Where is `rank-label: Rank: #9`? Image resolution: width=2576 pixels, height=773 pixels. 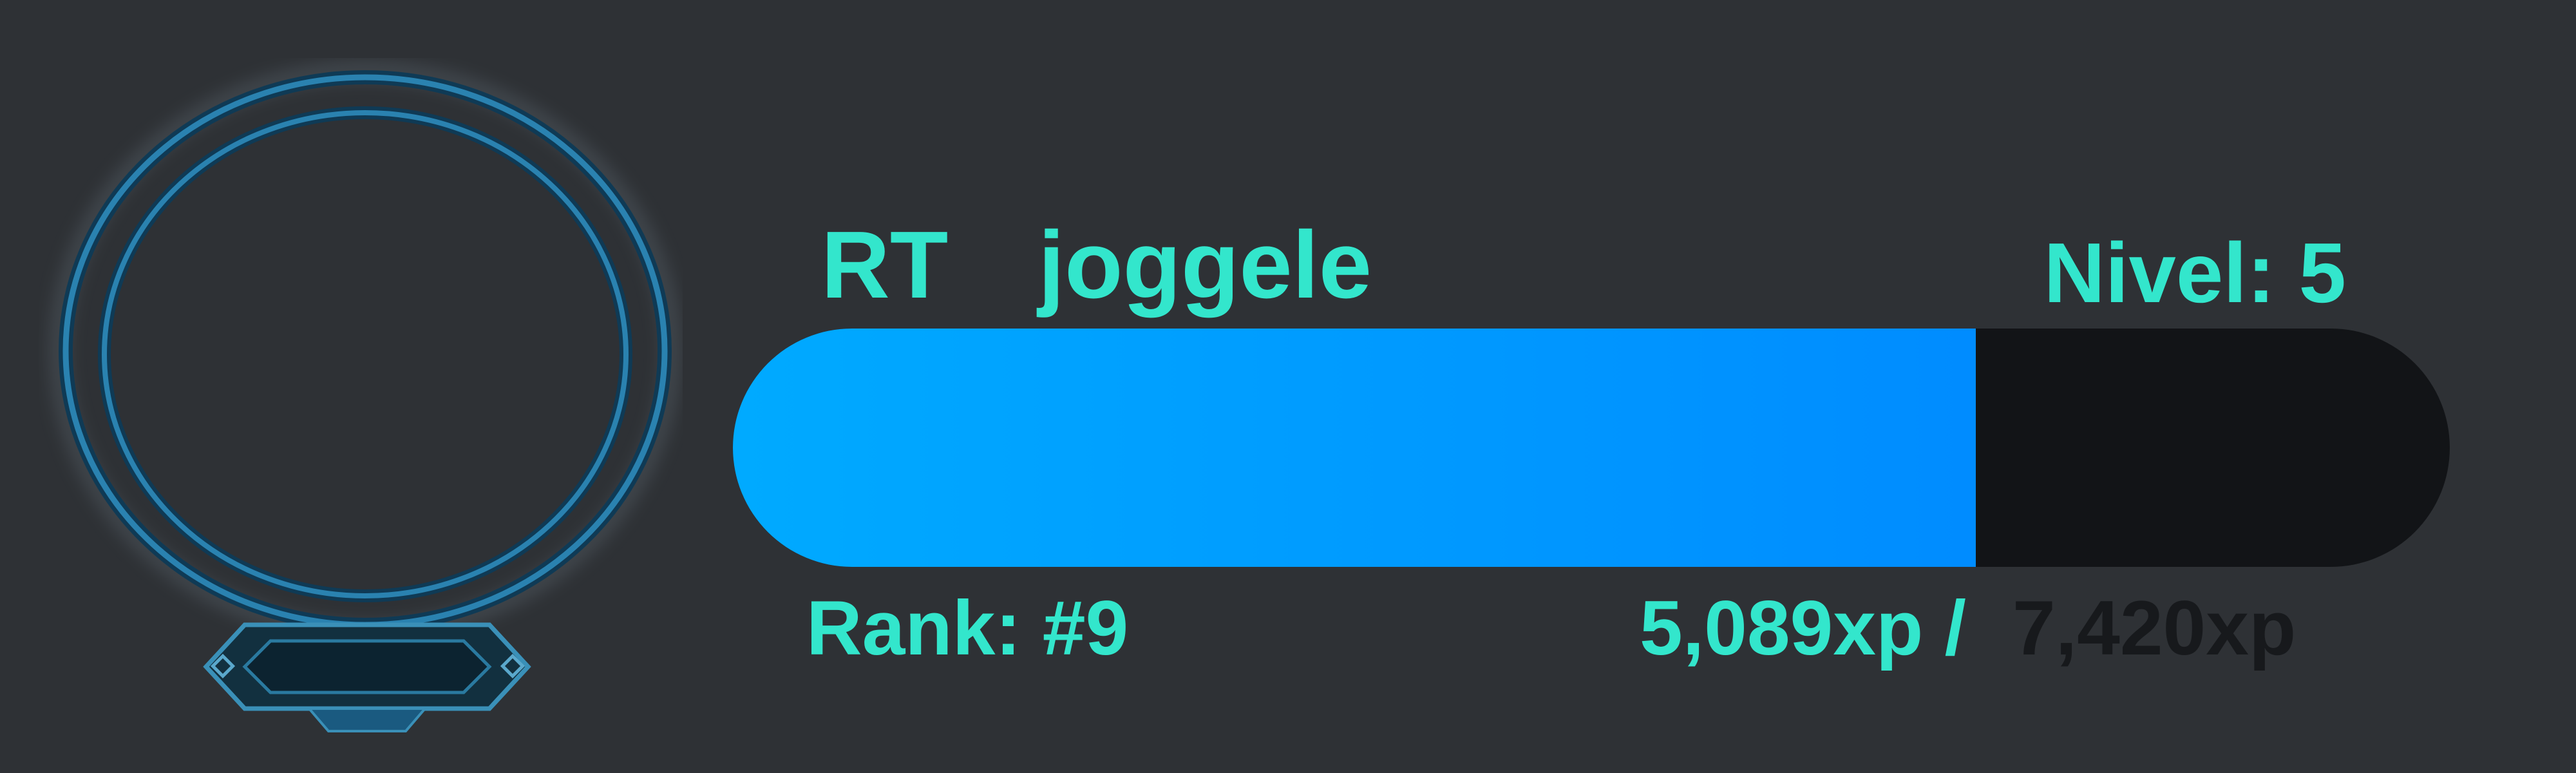 rank-label: Rank: #9 is located at coordinates (968, 628).